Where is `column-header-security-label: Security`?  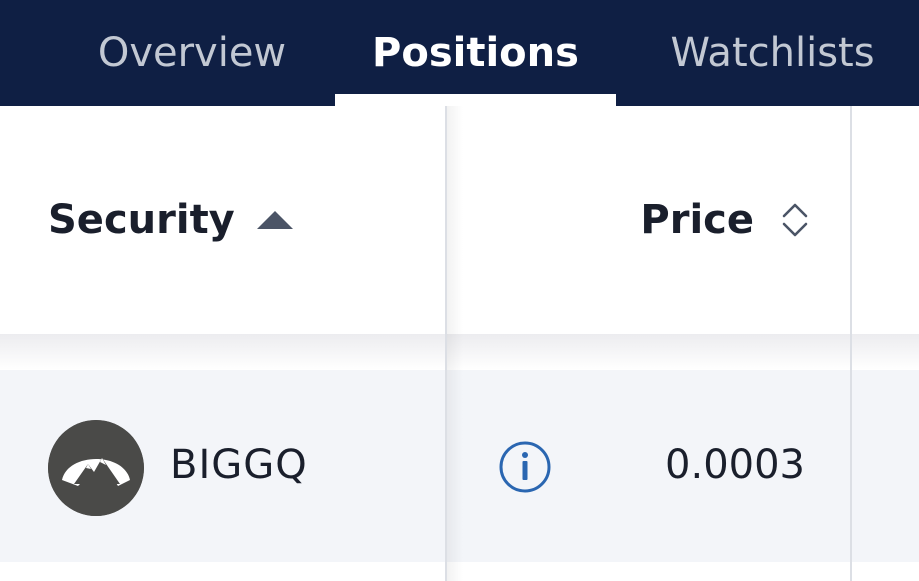 column-header-security-label: Security is located at coordinates (141, 220).